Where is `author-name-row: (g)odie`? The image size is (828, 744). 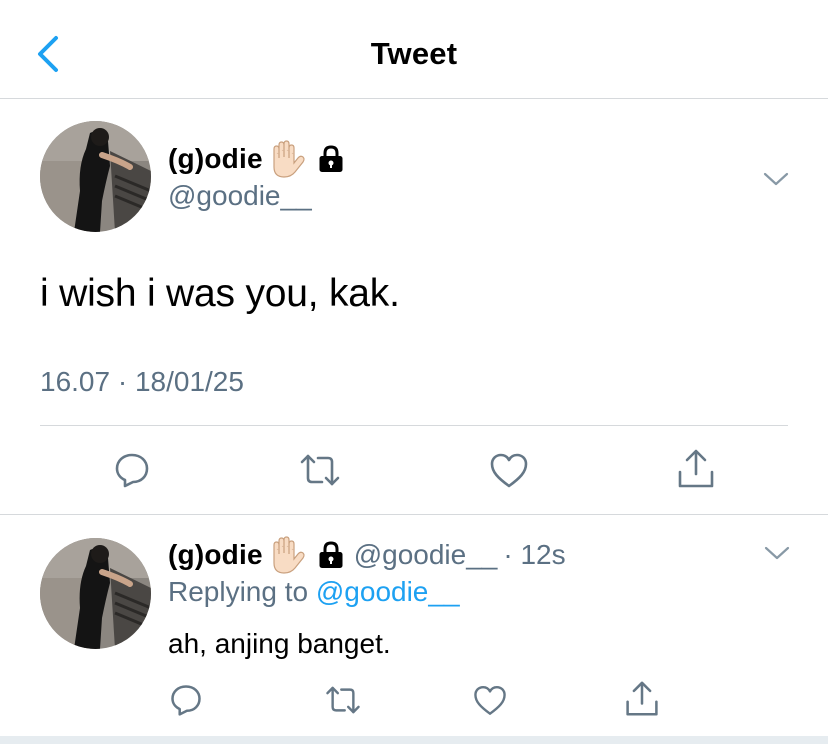 author-name-row: (g)odie is located at coordinates (256, 159).